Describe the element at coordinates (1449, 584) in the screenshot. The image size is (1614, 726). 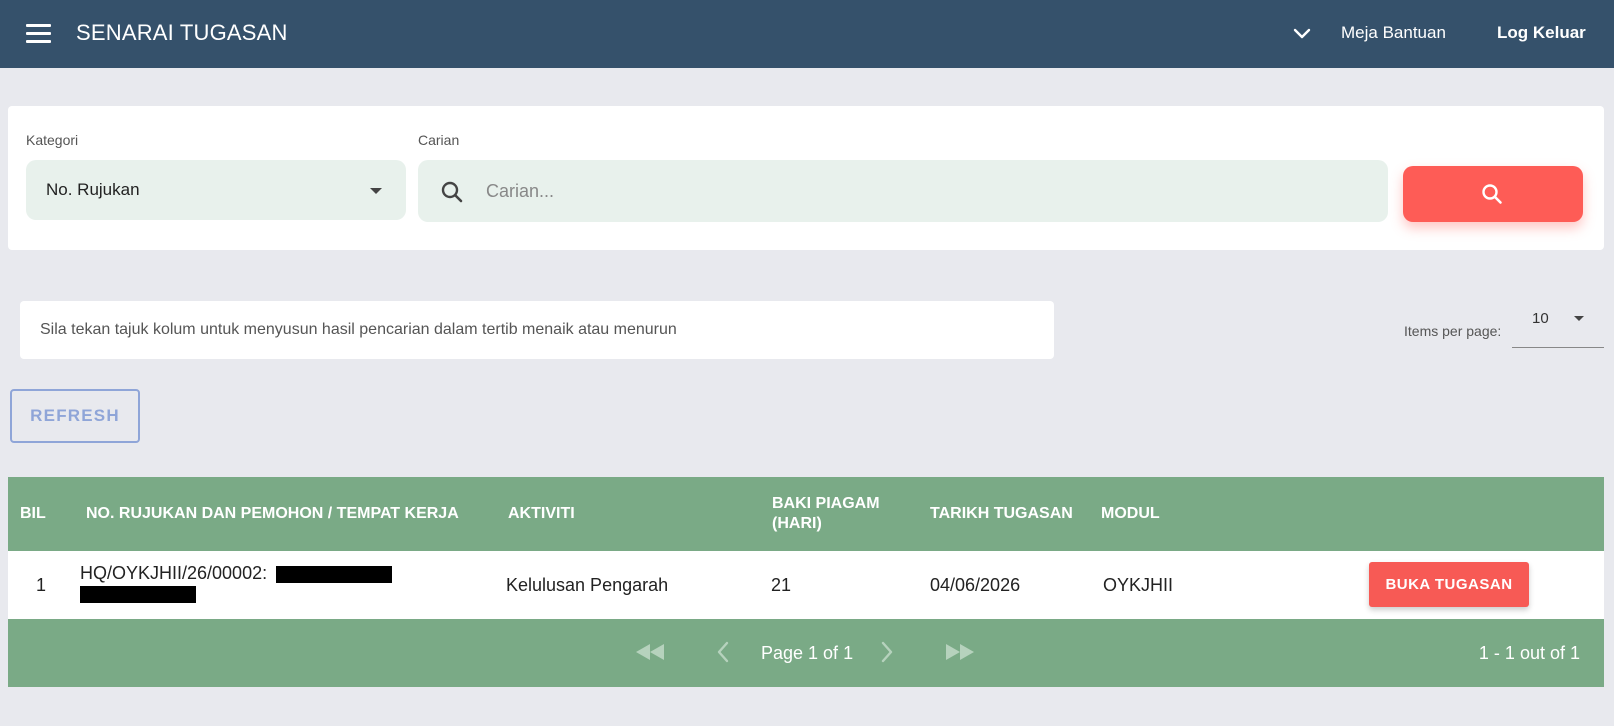
I see `open-task-button: BUKA TUGASAN` at that location.